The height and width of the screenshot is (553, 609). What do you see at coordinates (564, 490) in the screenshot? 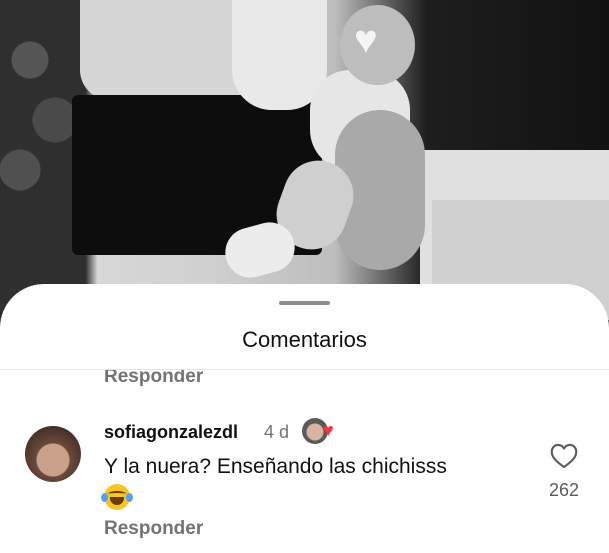
I see `like-count: 262` at bounding box center [564, 490].